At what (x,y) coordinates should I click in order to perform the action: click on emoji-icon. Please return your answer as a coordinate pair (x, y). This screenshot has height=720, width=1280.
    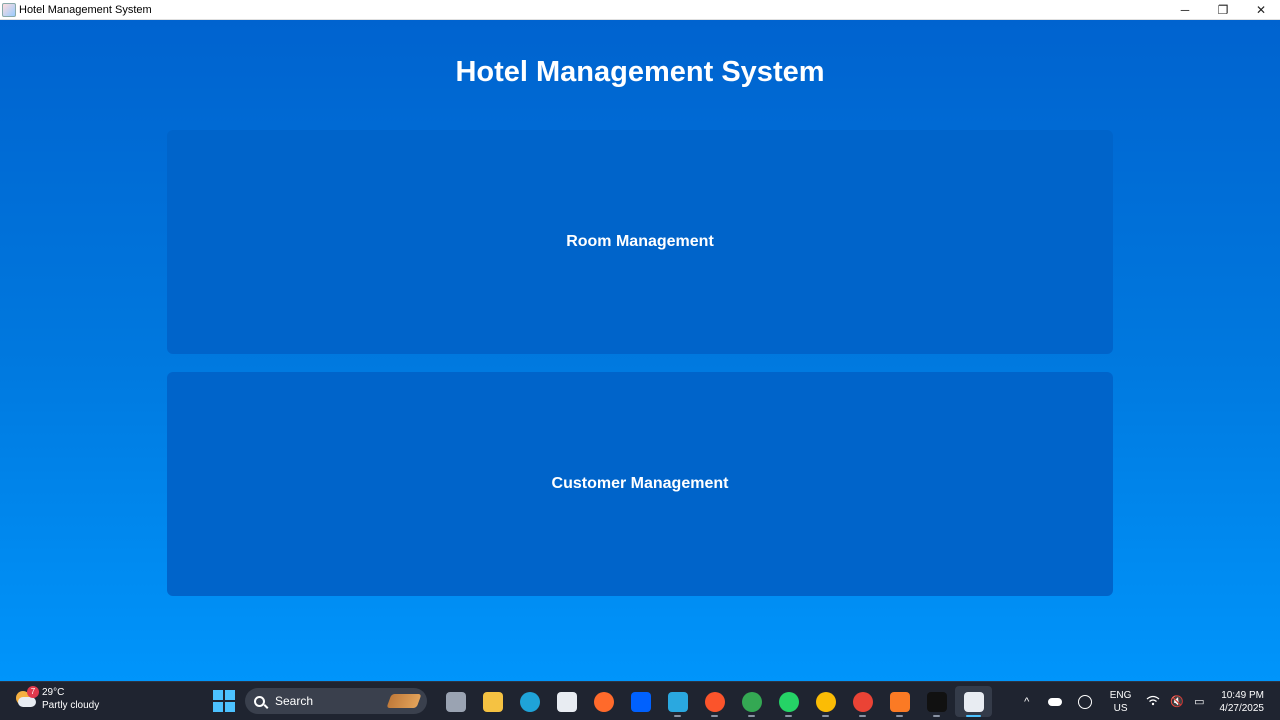
    Looking at the image, I should click on (1084, 701).